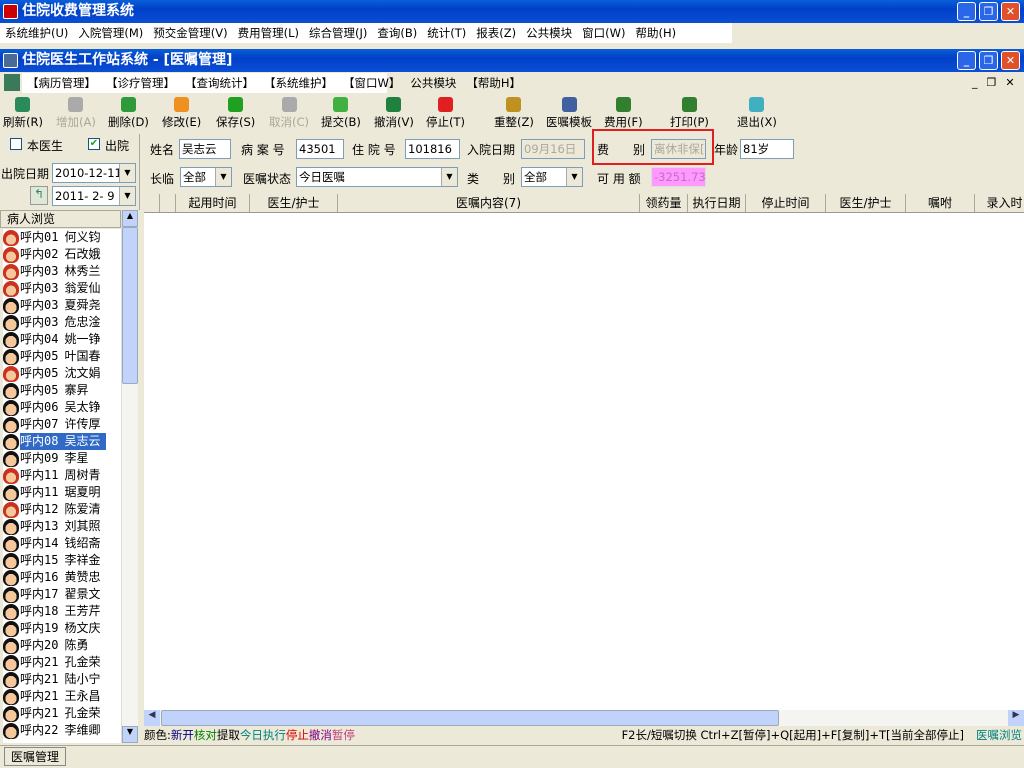 Image resolution: width=1024 pixels, height=768 pixels. What do you see at coordinates (62, 611) in the screenshot?
I see `patient-list-item: 呼内18 王芳芹` at bounding box center [62, 611].